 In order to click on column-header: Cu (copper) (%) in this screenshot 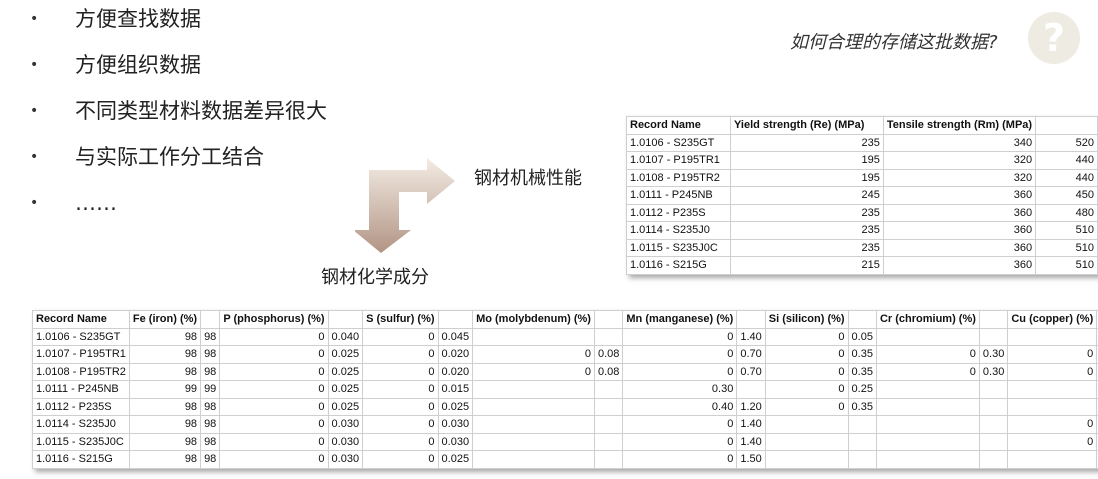, I will do `click(1052, 319)`.